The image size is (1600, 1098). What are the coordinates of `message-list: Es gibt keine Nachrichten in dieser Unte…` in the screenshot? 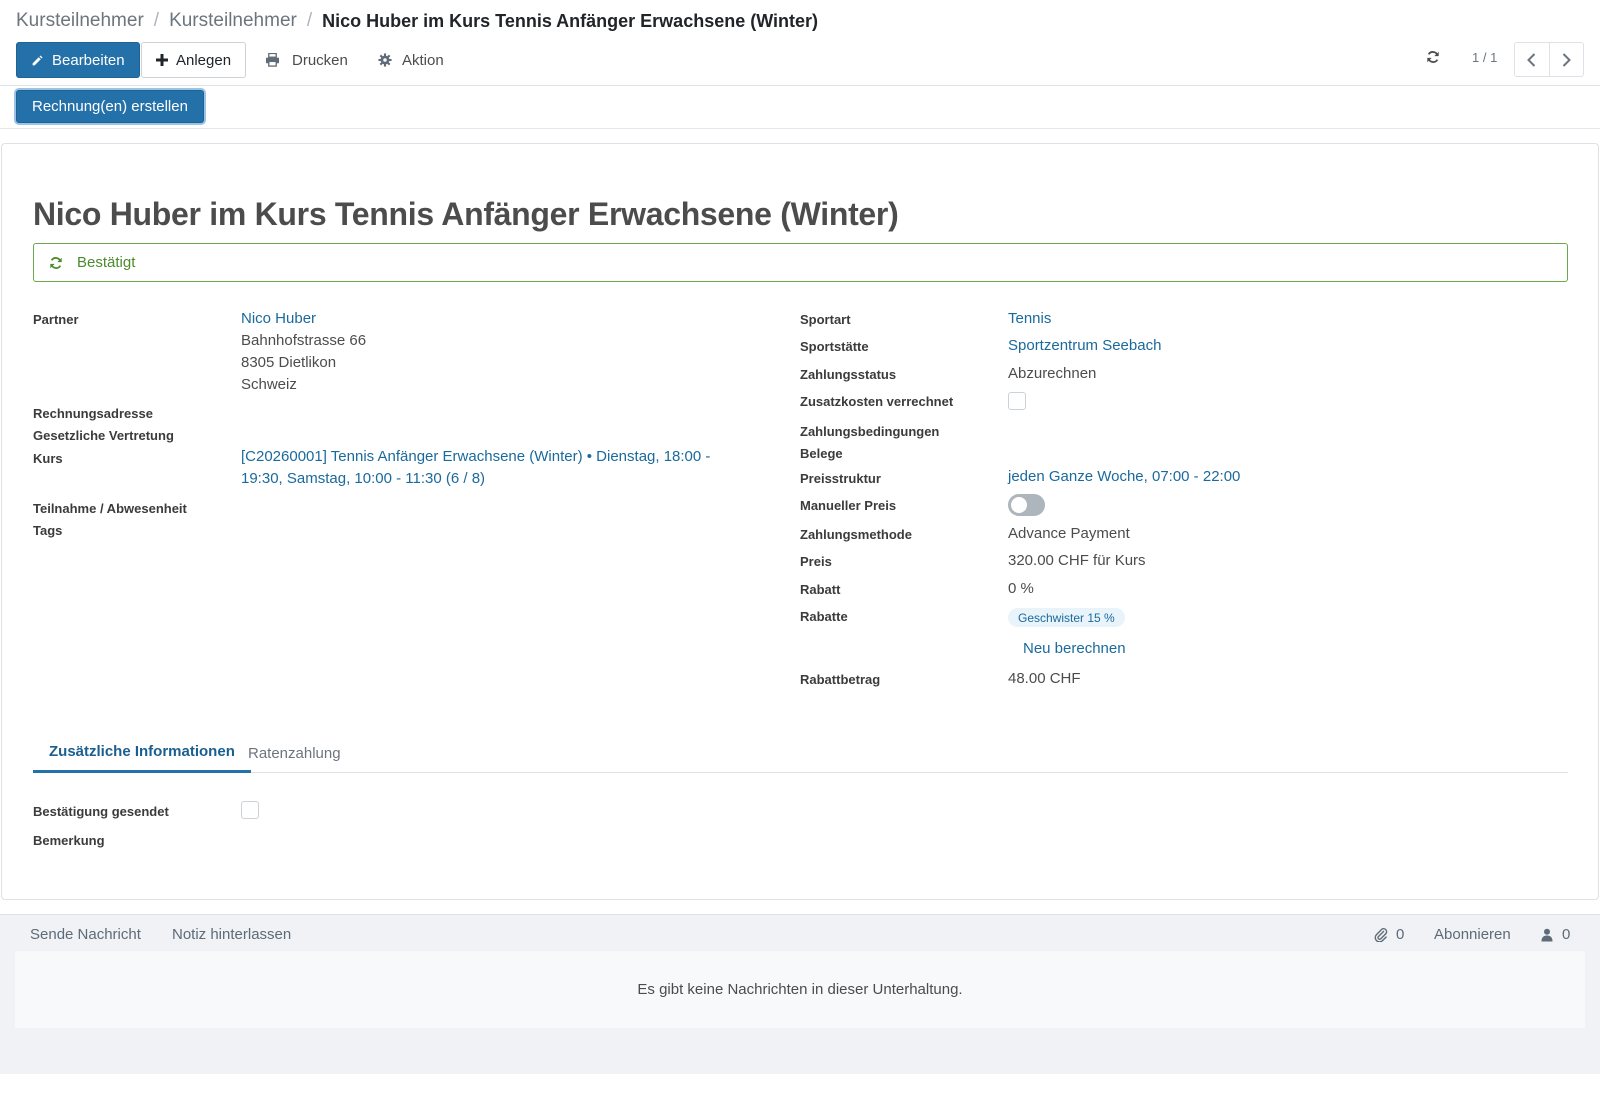 It's located at (800, 989).